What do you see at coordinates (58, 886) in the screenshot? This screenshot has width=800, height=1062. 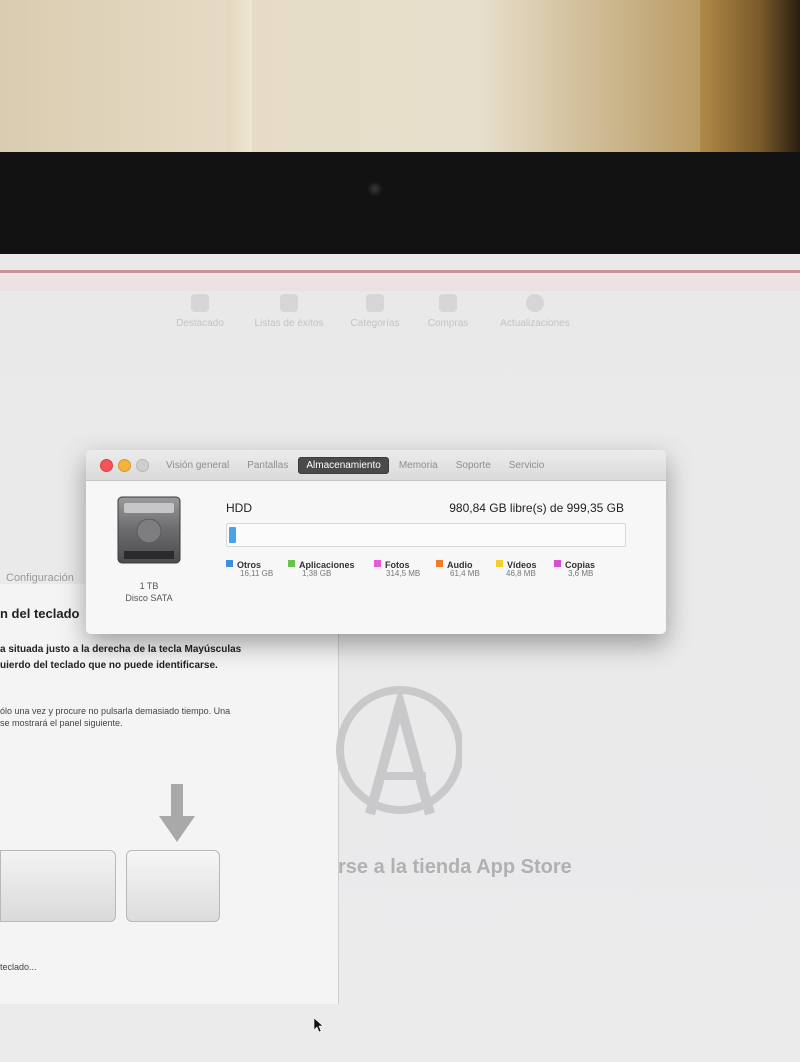 I see `keyboard-key-shift` at bounding box center [58, 886].